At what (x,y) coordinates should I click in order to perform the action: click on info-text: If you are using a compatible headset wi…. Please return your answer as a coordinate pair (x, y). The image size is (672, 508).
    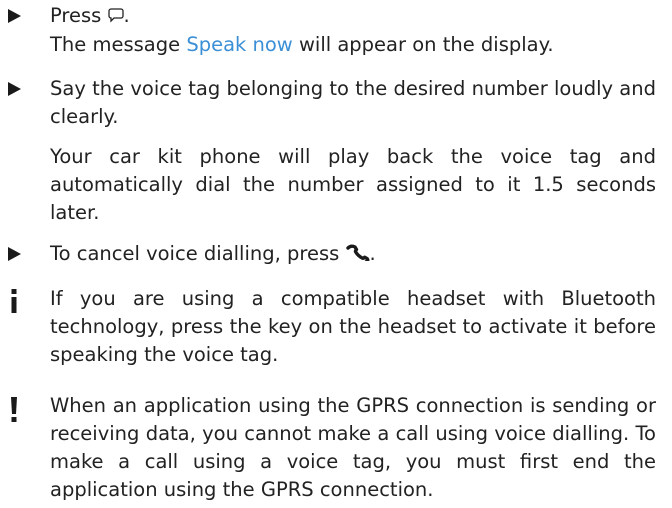
    Looking at the image, I should click on (353, 327).